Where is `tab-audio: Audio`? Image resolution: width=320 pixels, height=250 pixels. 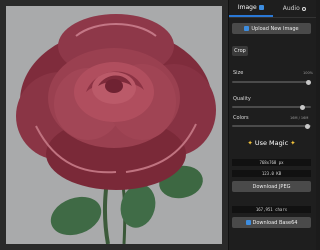
tab-audio: Audio is located at coordinates (295, 8).